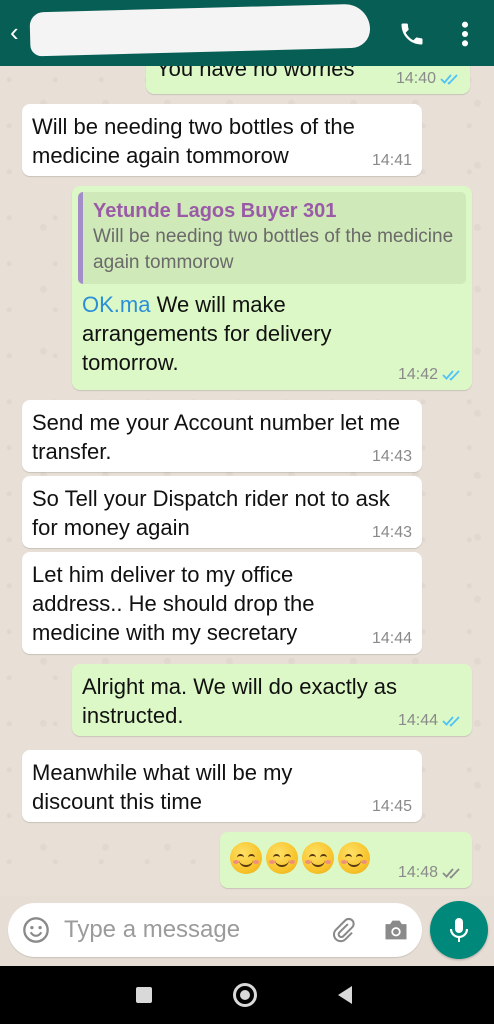  Describe the element at coordinates (415, 78) in the screenshot. I see `message-time: 14:40` at that location.